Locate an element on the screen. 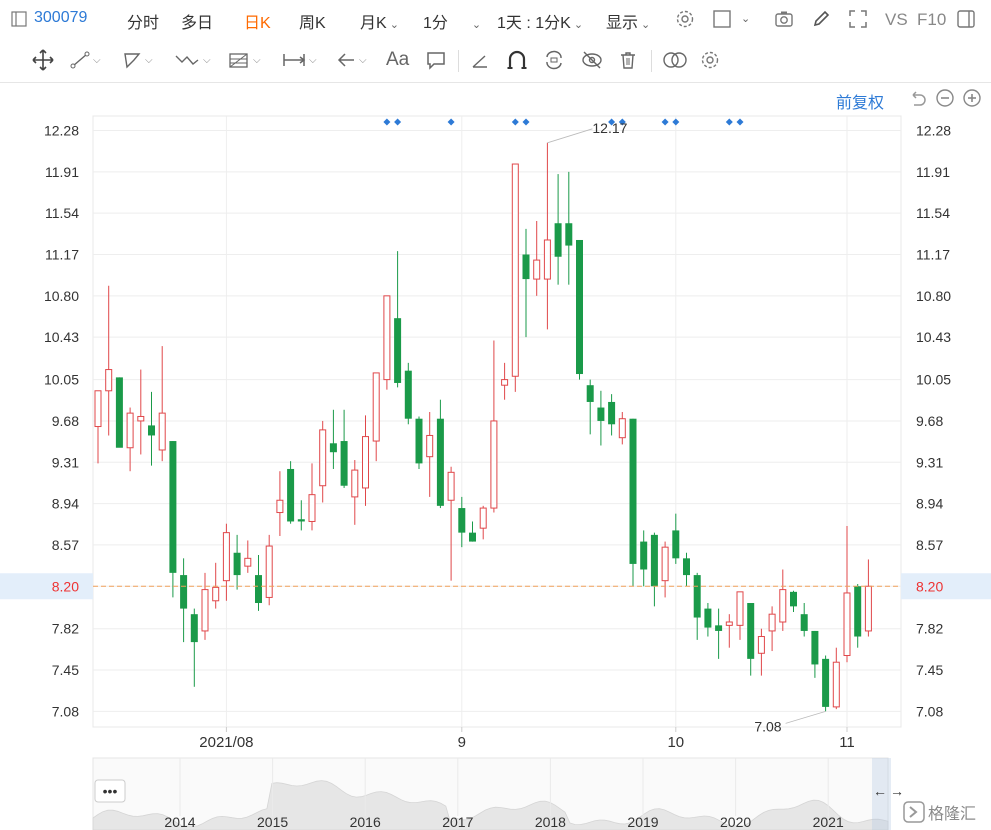  navigator-year-label: 2018 is located at coordinates (550, 822).